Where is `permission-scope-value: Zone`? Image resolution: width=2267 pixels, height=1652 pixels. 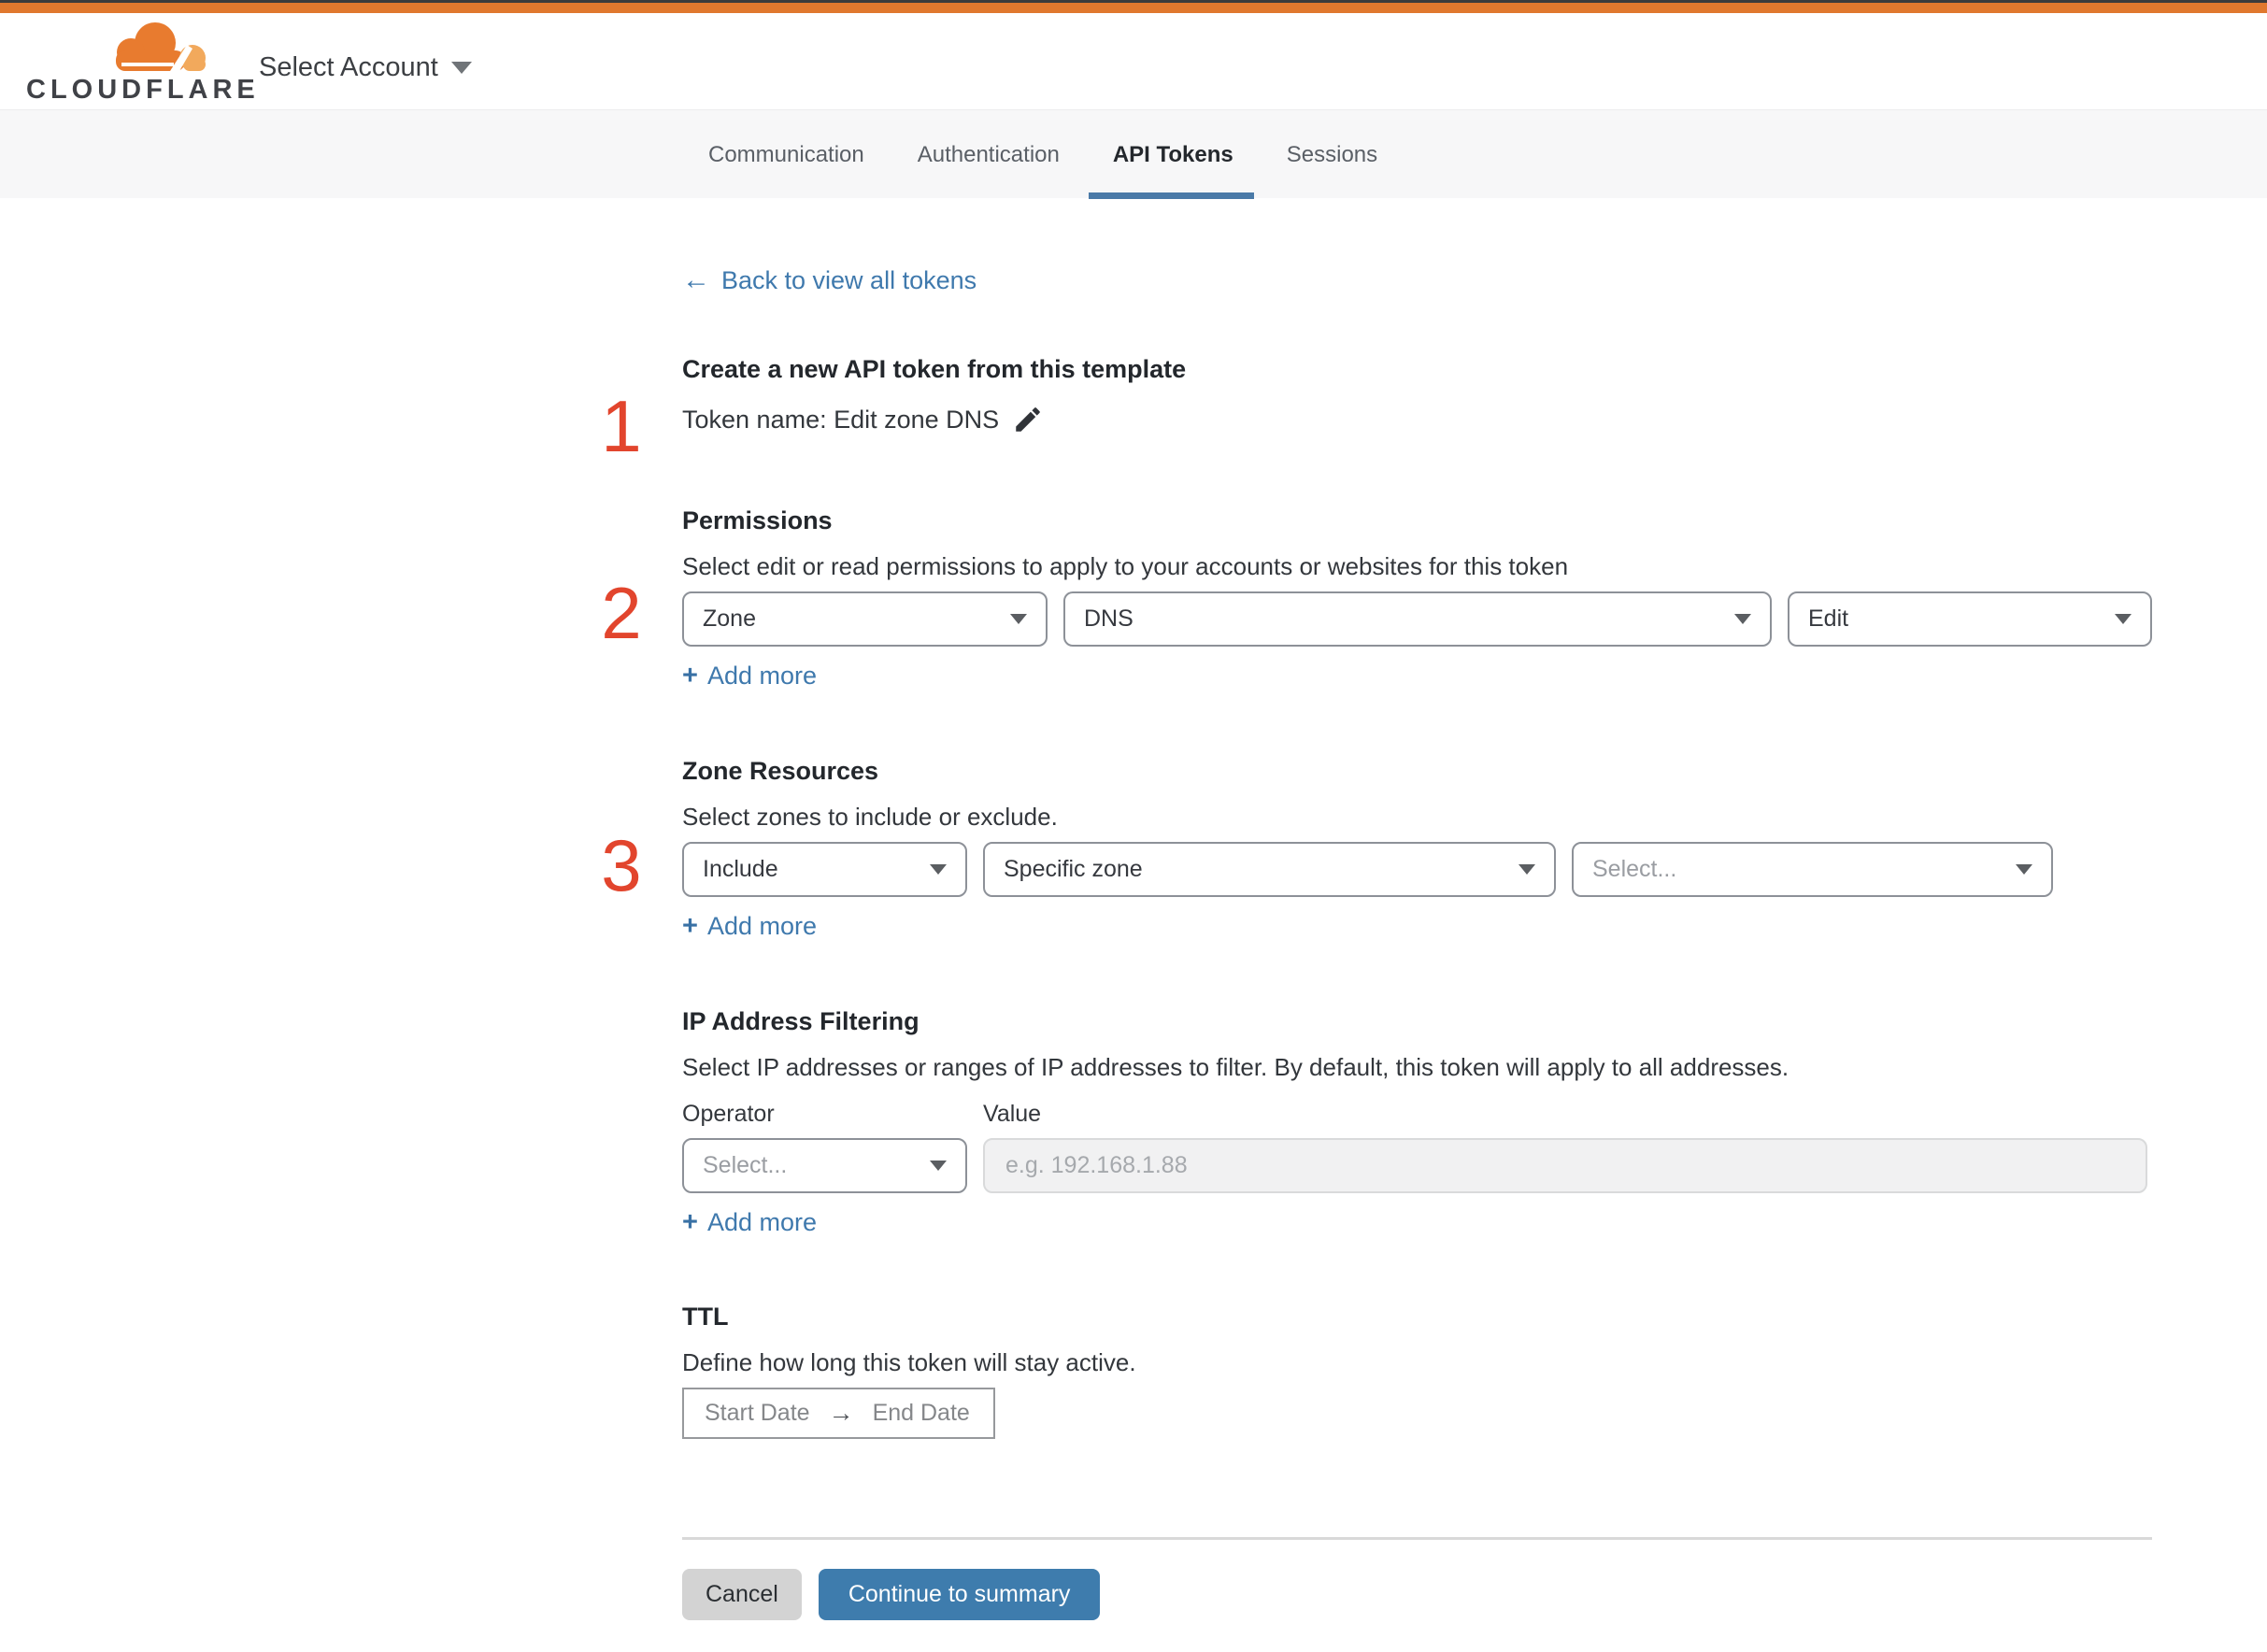 permission-scope-value: Zone is located at coordinates (730, 619).